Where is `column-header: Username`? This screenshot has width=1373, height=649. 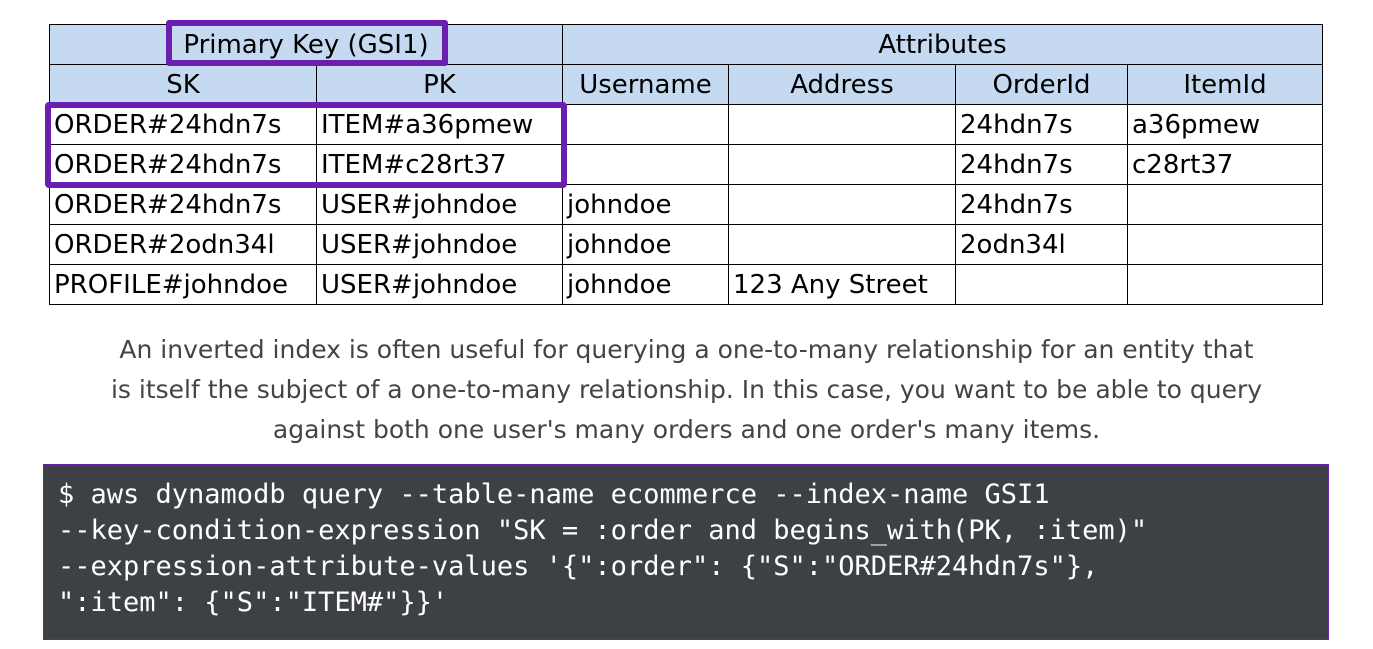 column-header: Username is located at coordinates (645, 84).